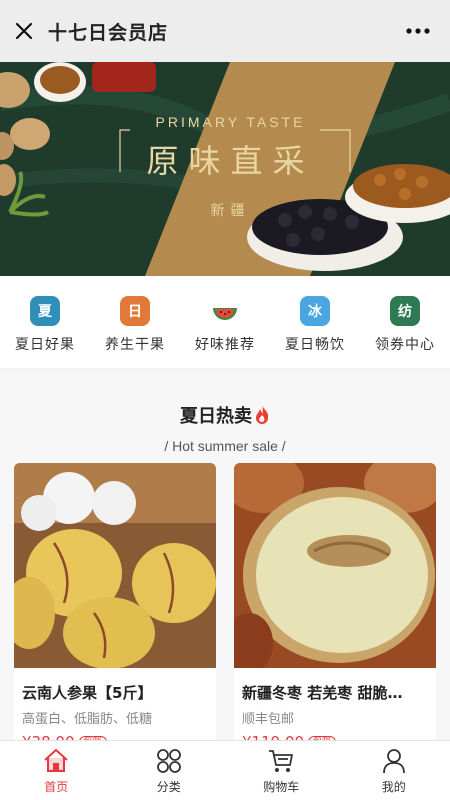 The height and width of the screenshot is (800, 450). I want to click on nav-item-label: 养生干果, so click(135, 345).